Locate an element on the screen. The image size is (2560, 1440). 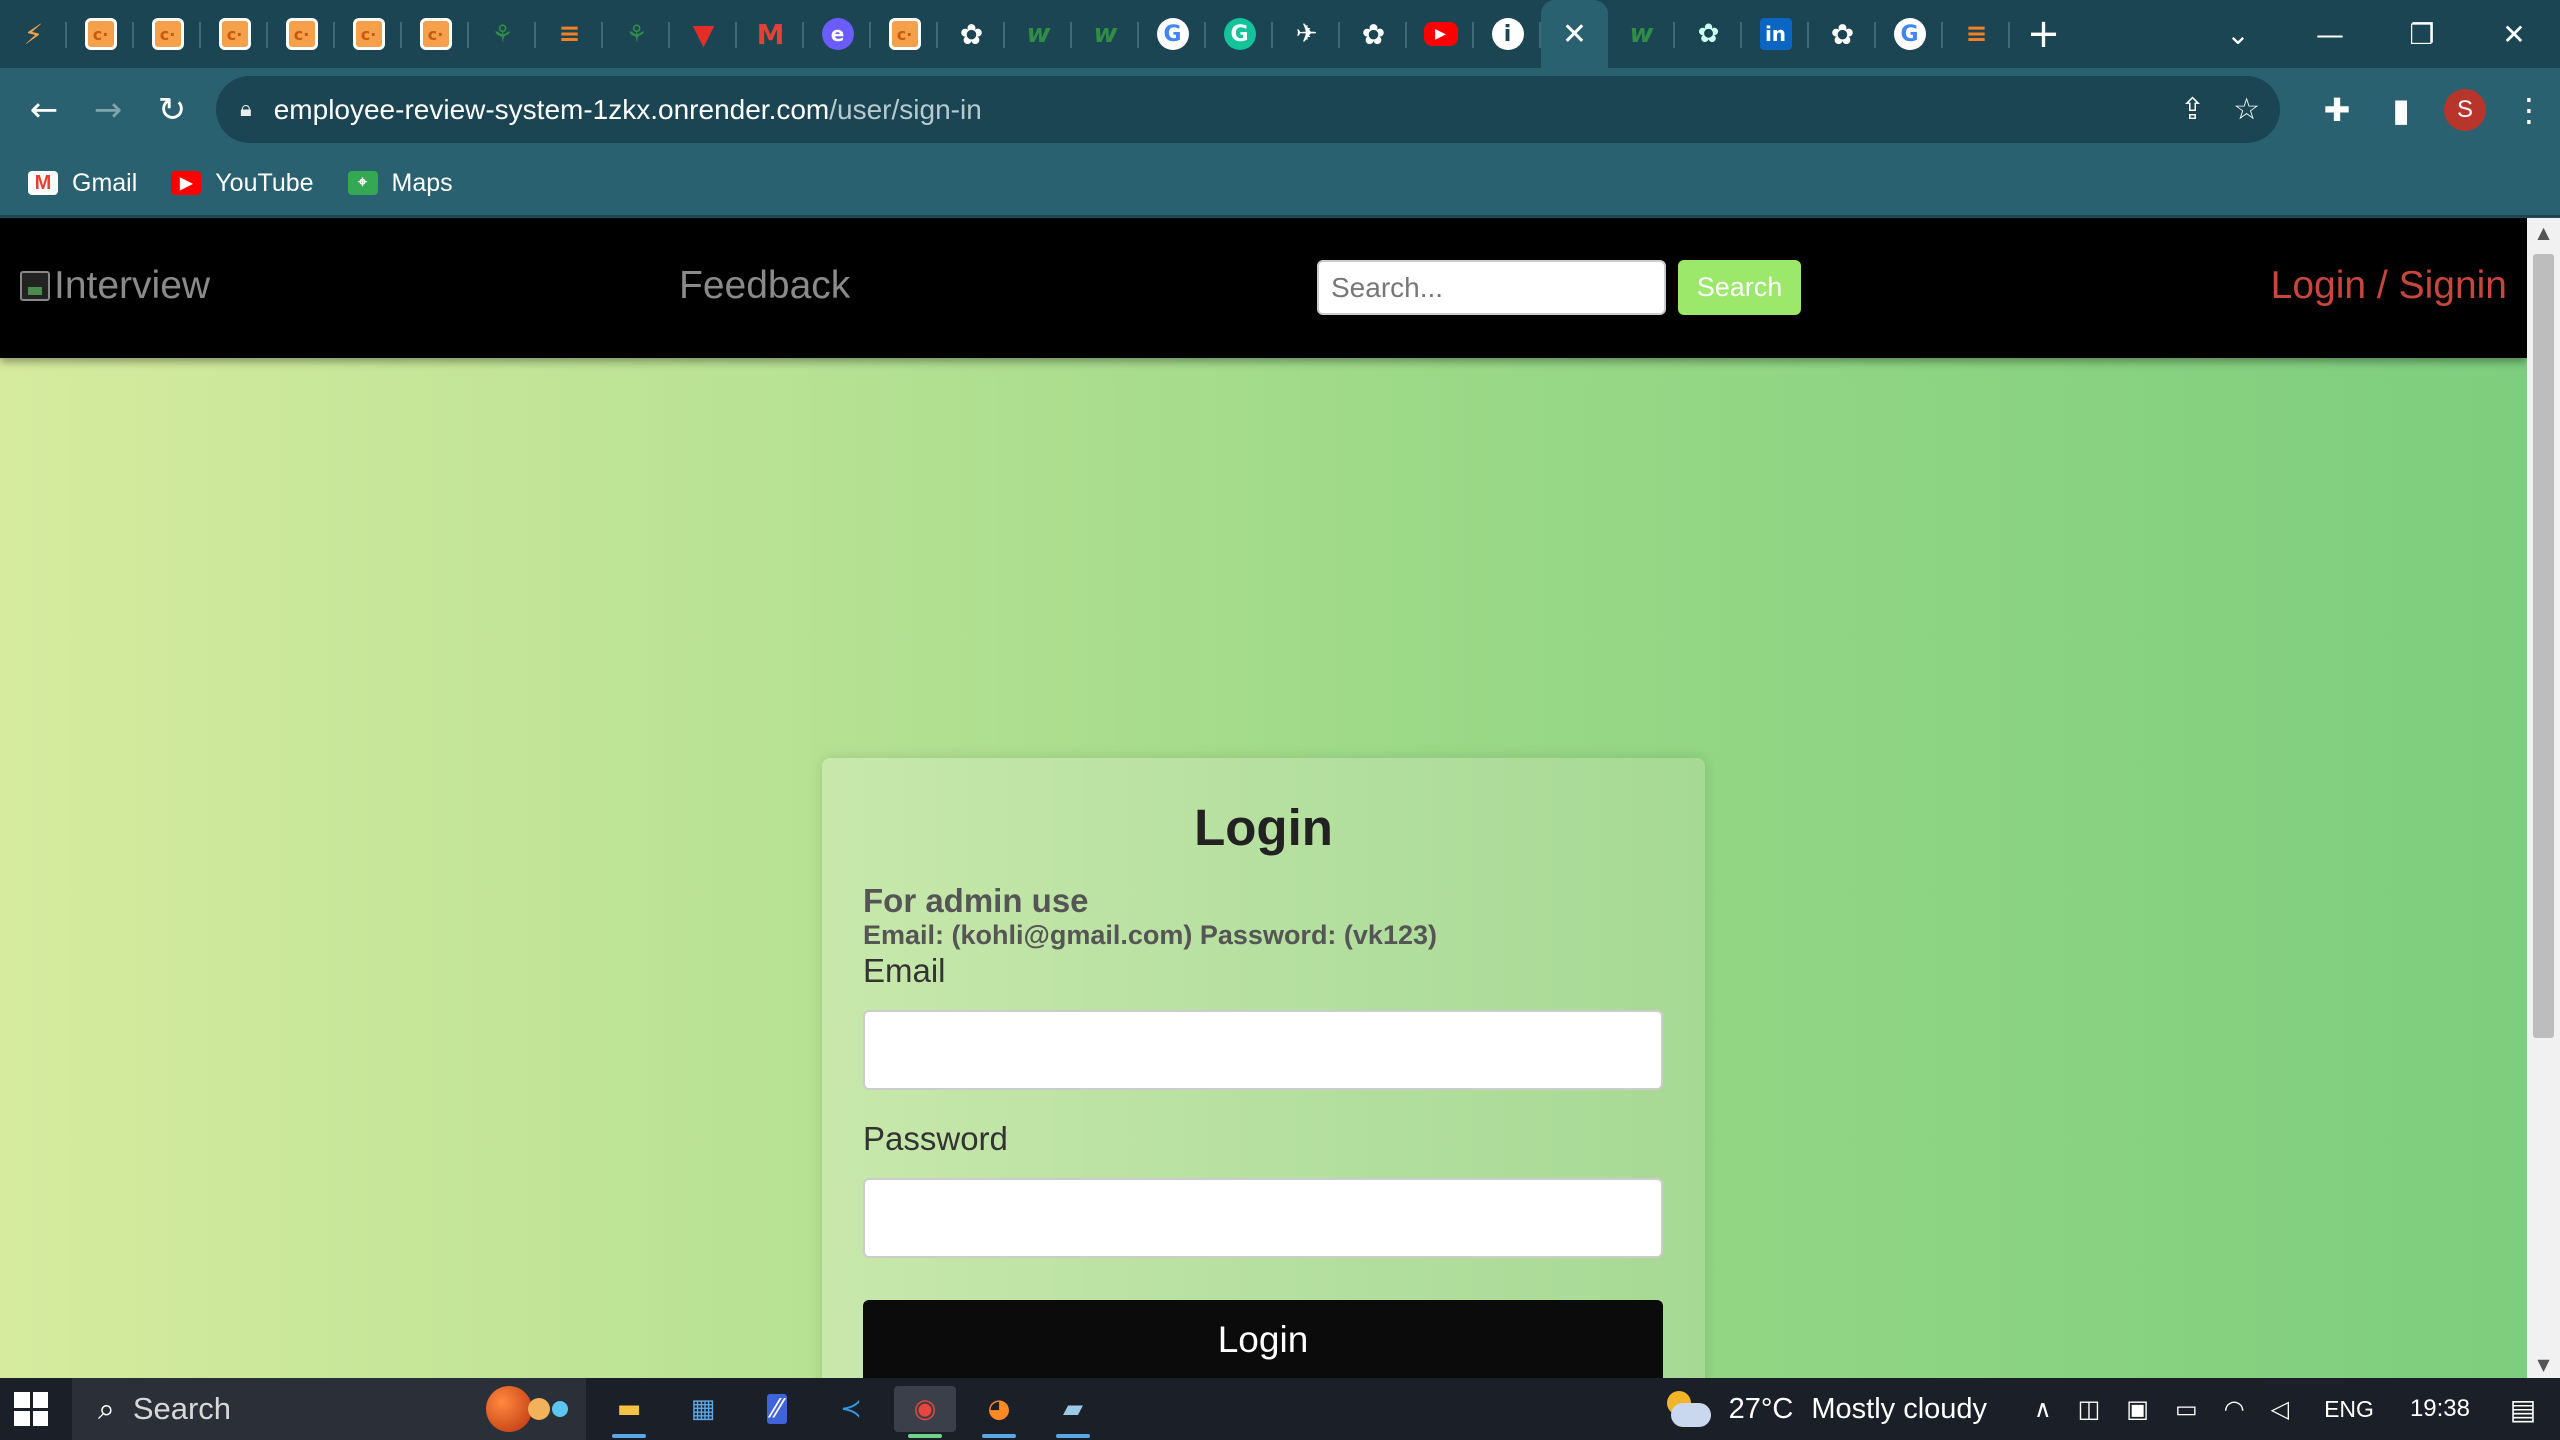
weather-cloudy-icon is located at coordinates (1687, 1409).